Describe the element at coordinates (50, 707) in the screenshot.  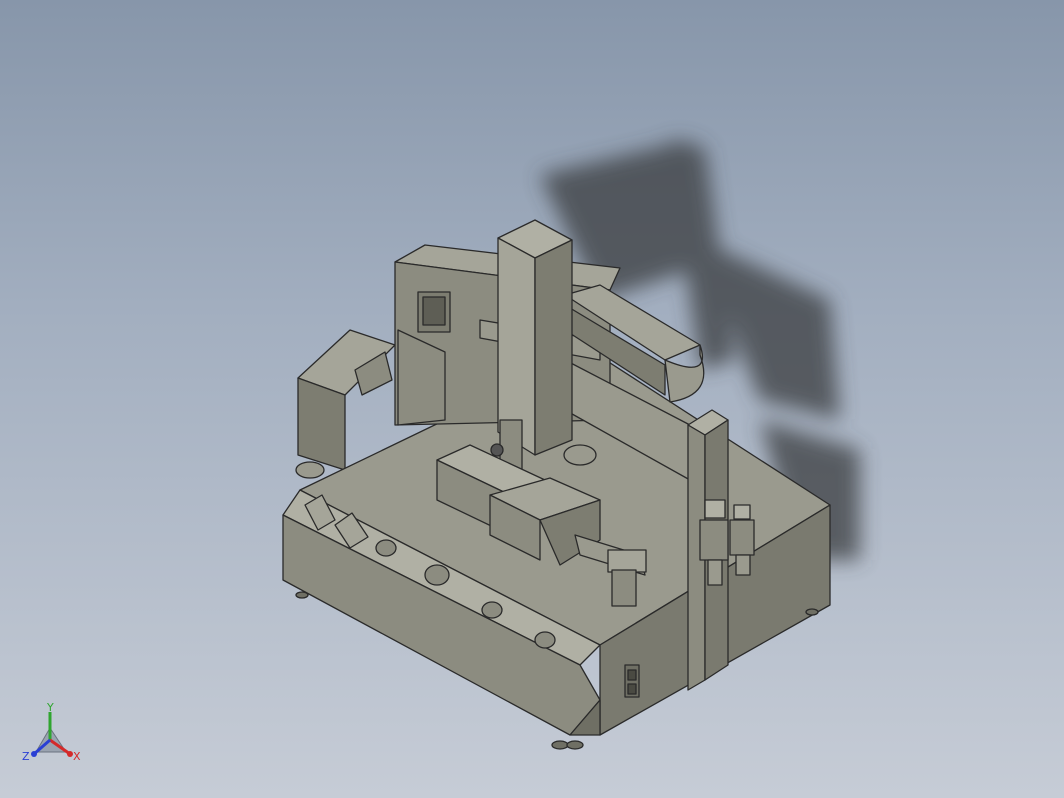
I see `y-axis-label: Y` at that location.